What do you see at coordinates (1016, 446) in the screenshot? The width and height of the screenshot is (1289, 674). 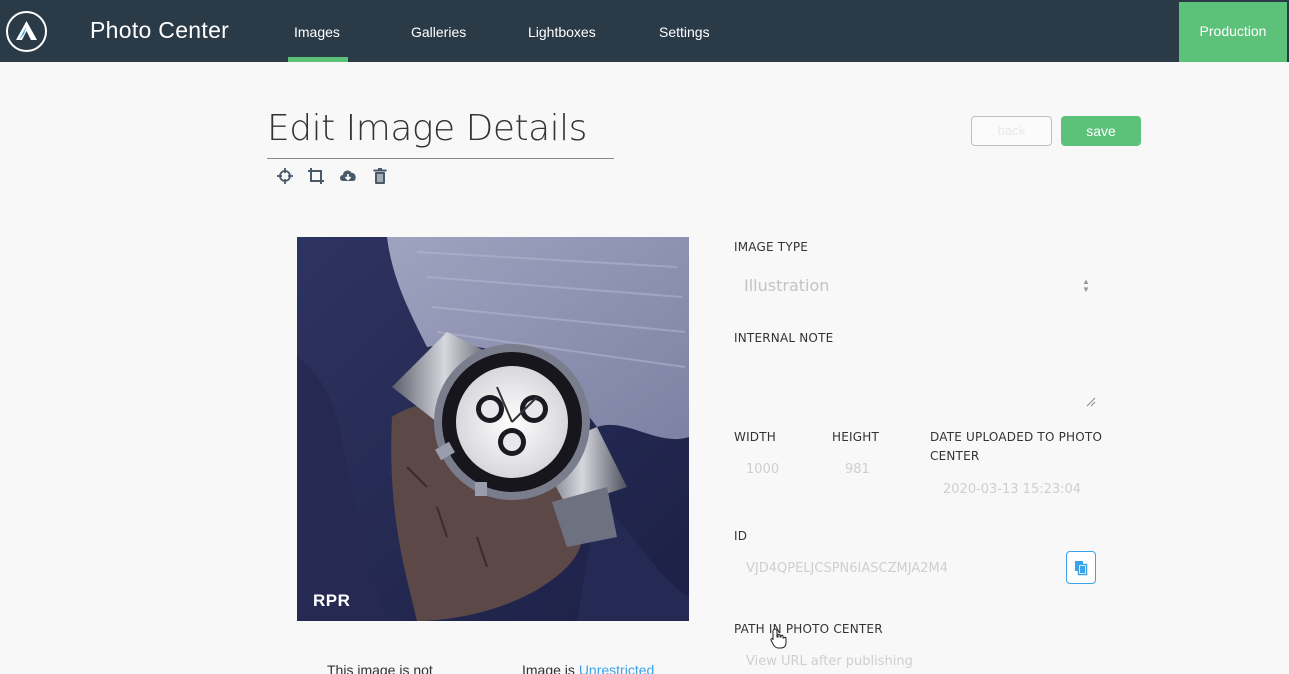 I see `date-uploaded-label: DATE UPLOADED TO PHOTO CENTER` at bounding box center [1016, 446].